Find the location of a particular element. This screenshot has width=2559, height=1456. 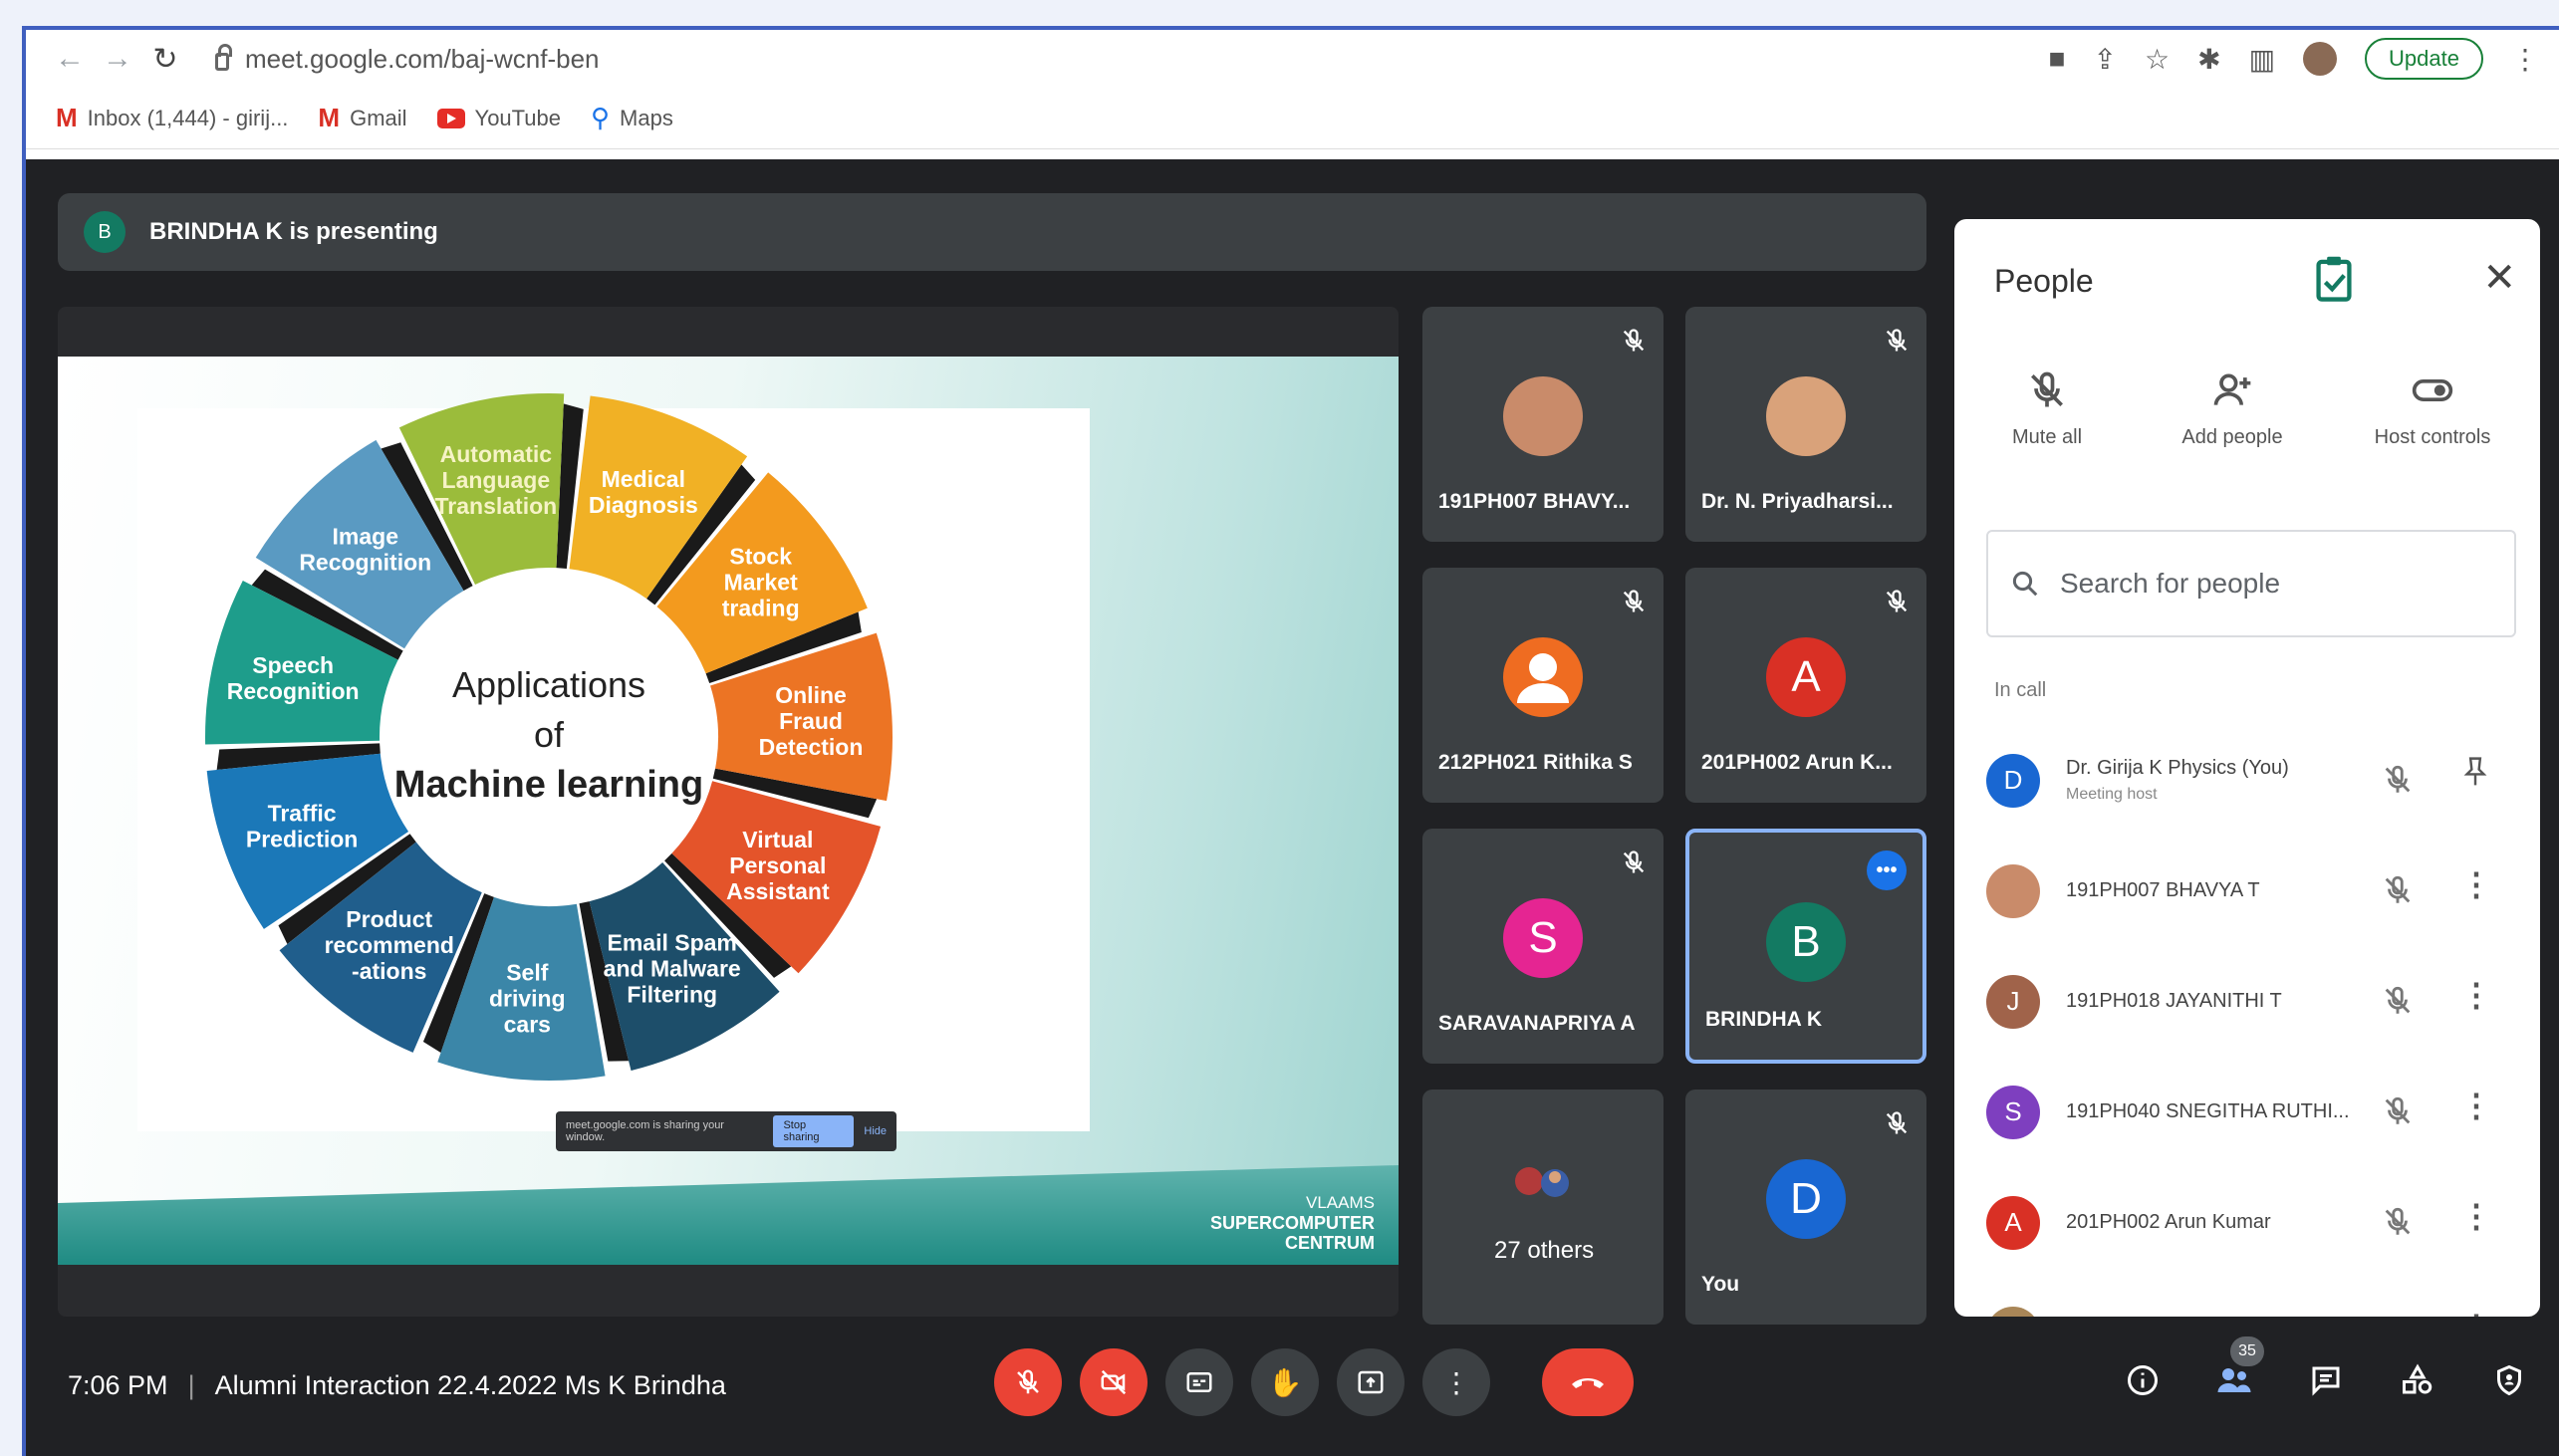

raise-hand-button: ✋ is located at coordinates (1285, 1382).